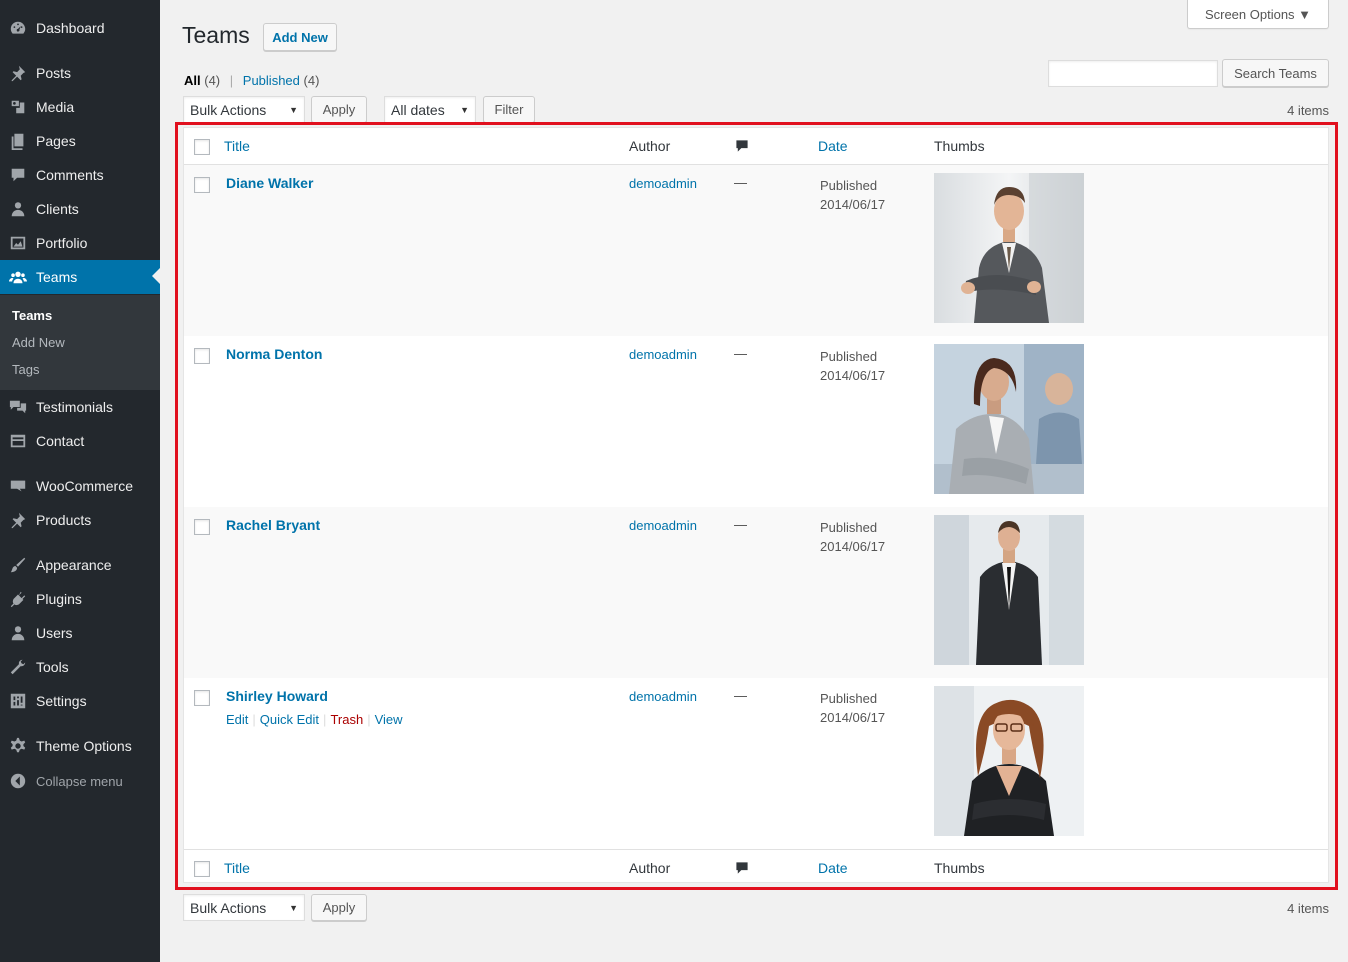 The height and width of the screenshot is (962, 1348). I want to click on menu-theme-options: Theme Options, so click(80, 746).